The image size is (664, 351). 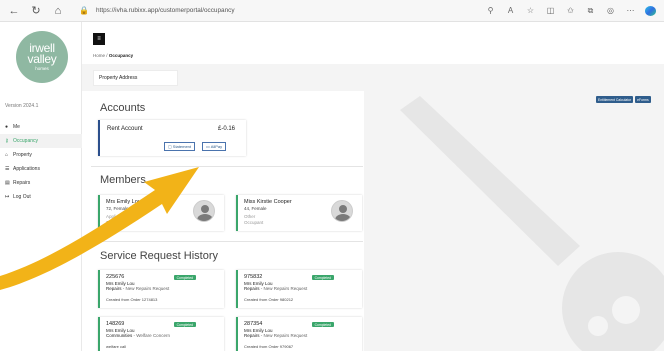 What do you see at coordinates (643, 99) in the screenshot?
I see `eforms-button: eForms` at bounding box center [643, 99].